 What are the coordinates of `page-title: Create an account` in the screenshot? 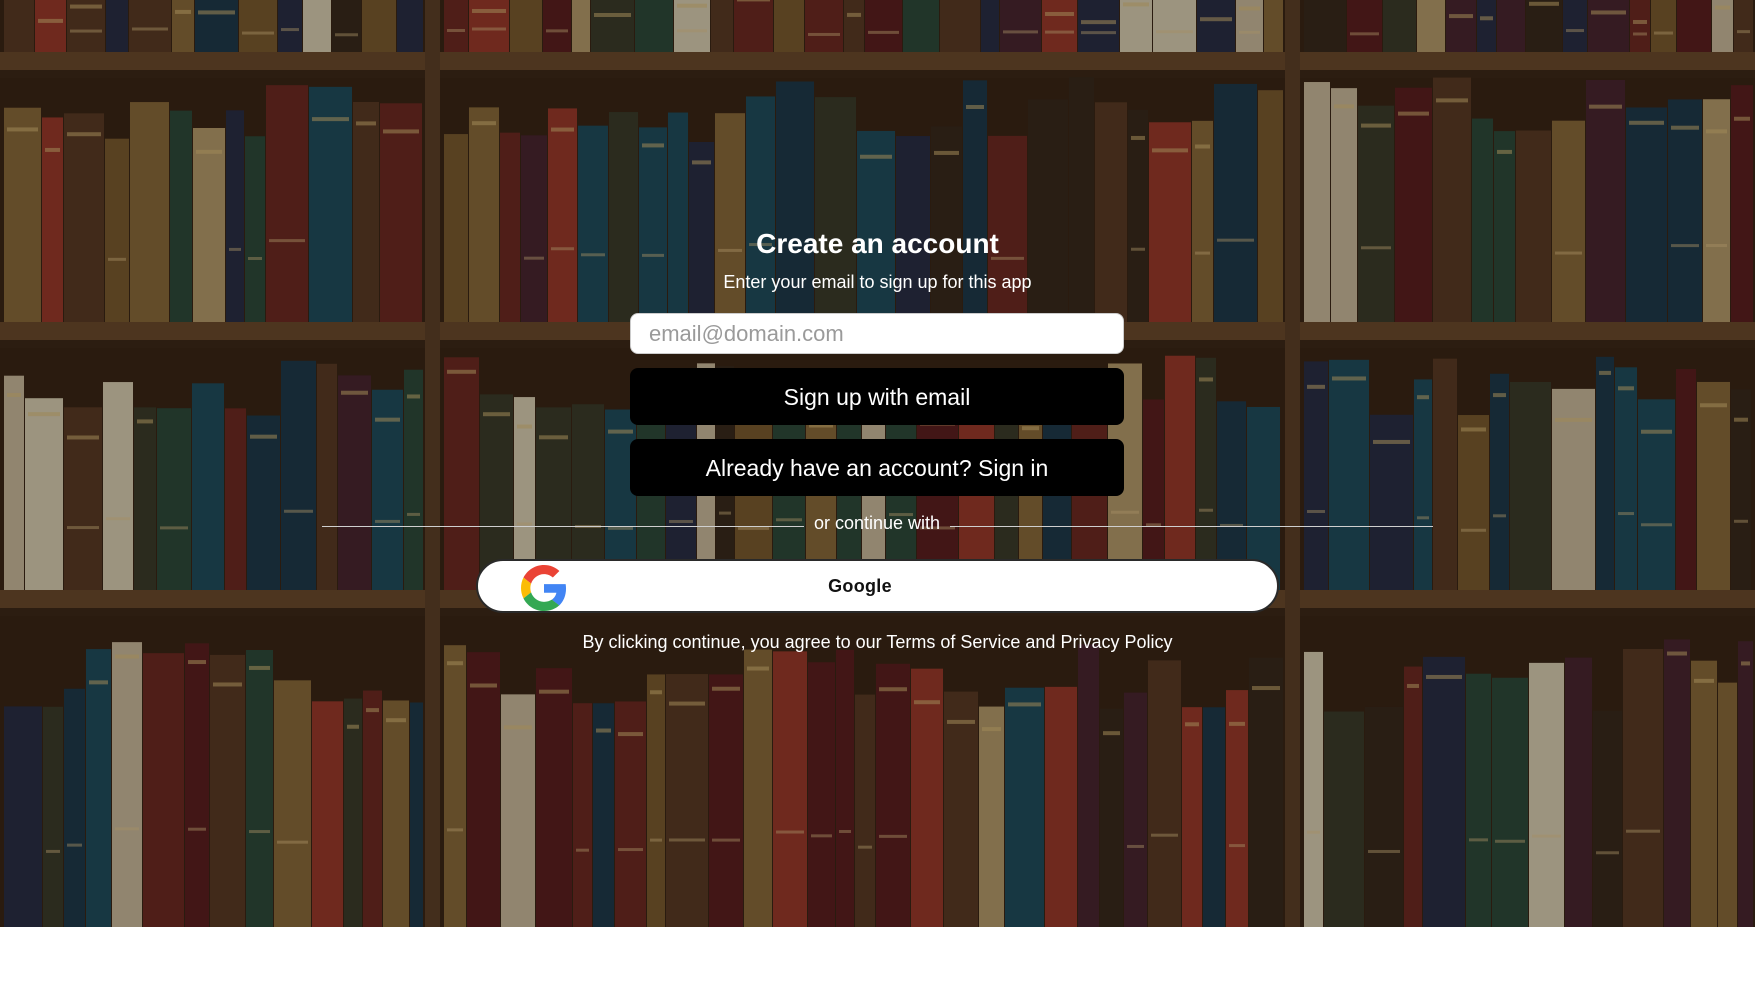 It's located at (877, 243).